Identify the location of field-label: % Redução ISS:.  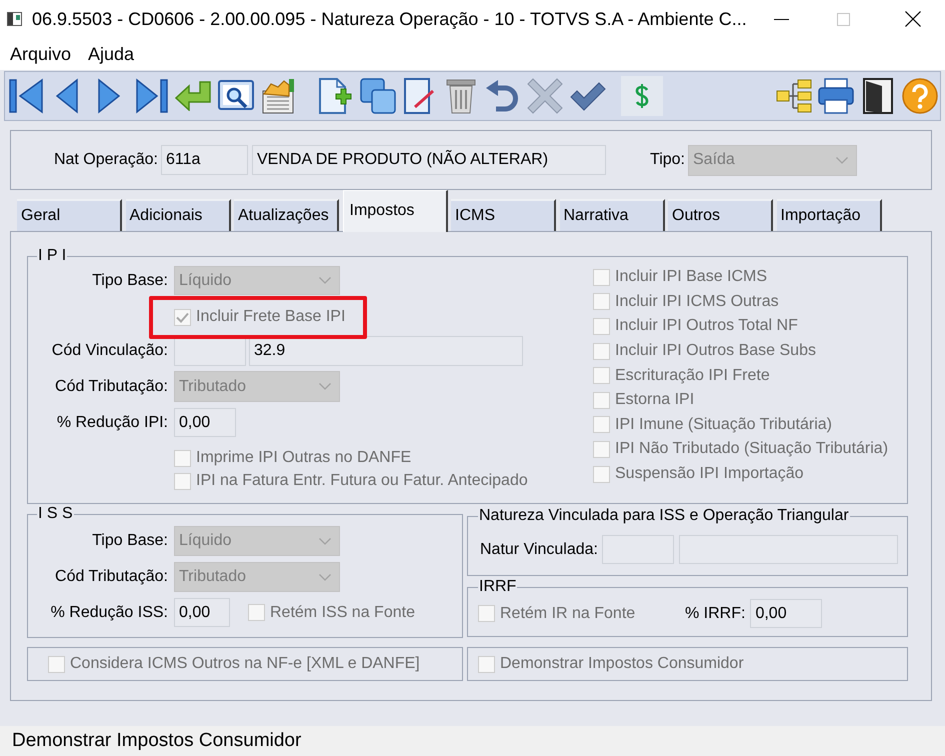
(109, 612).